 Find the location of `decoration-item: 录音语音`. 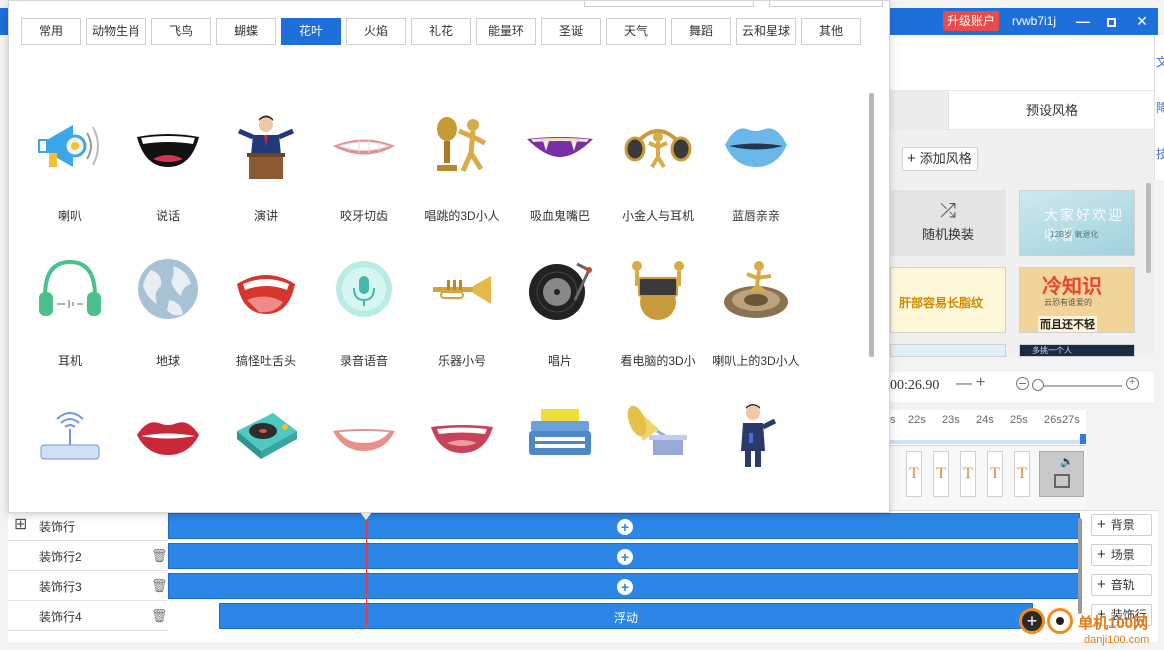

decoration-item: 录音语音 is located at coordinates (364, 302).